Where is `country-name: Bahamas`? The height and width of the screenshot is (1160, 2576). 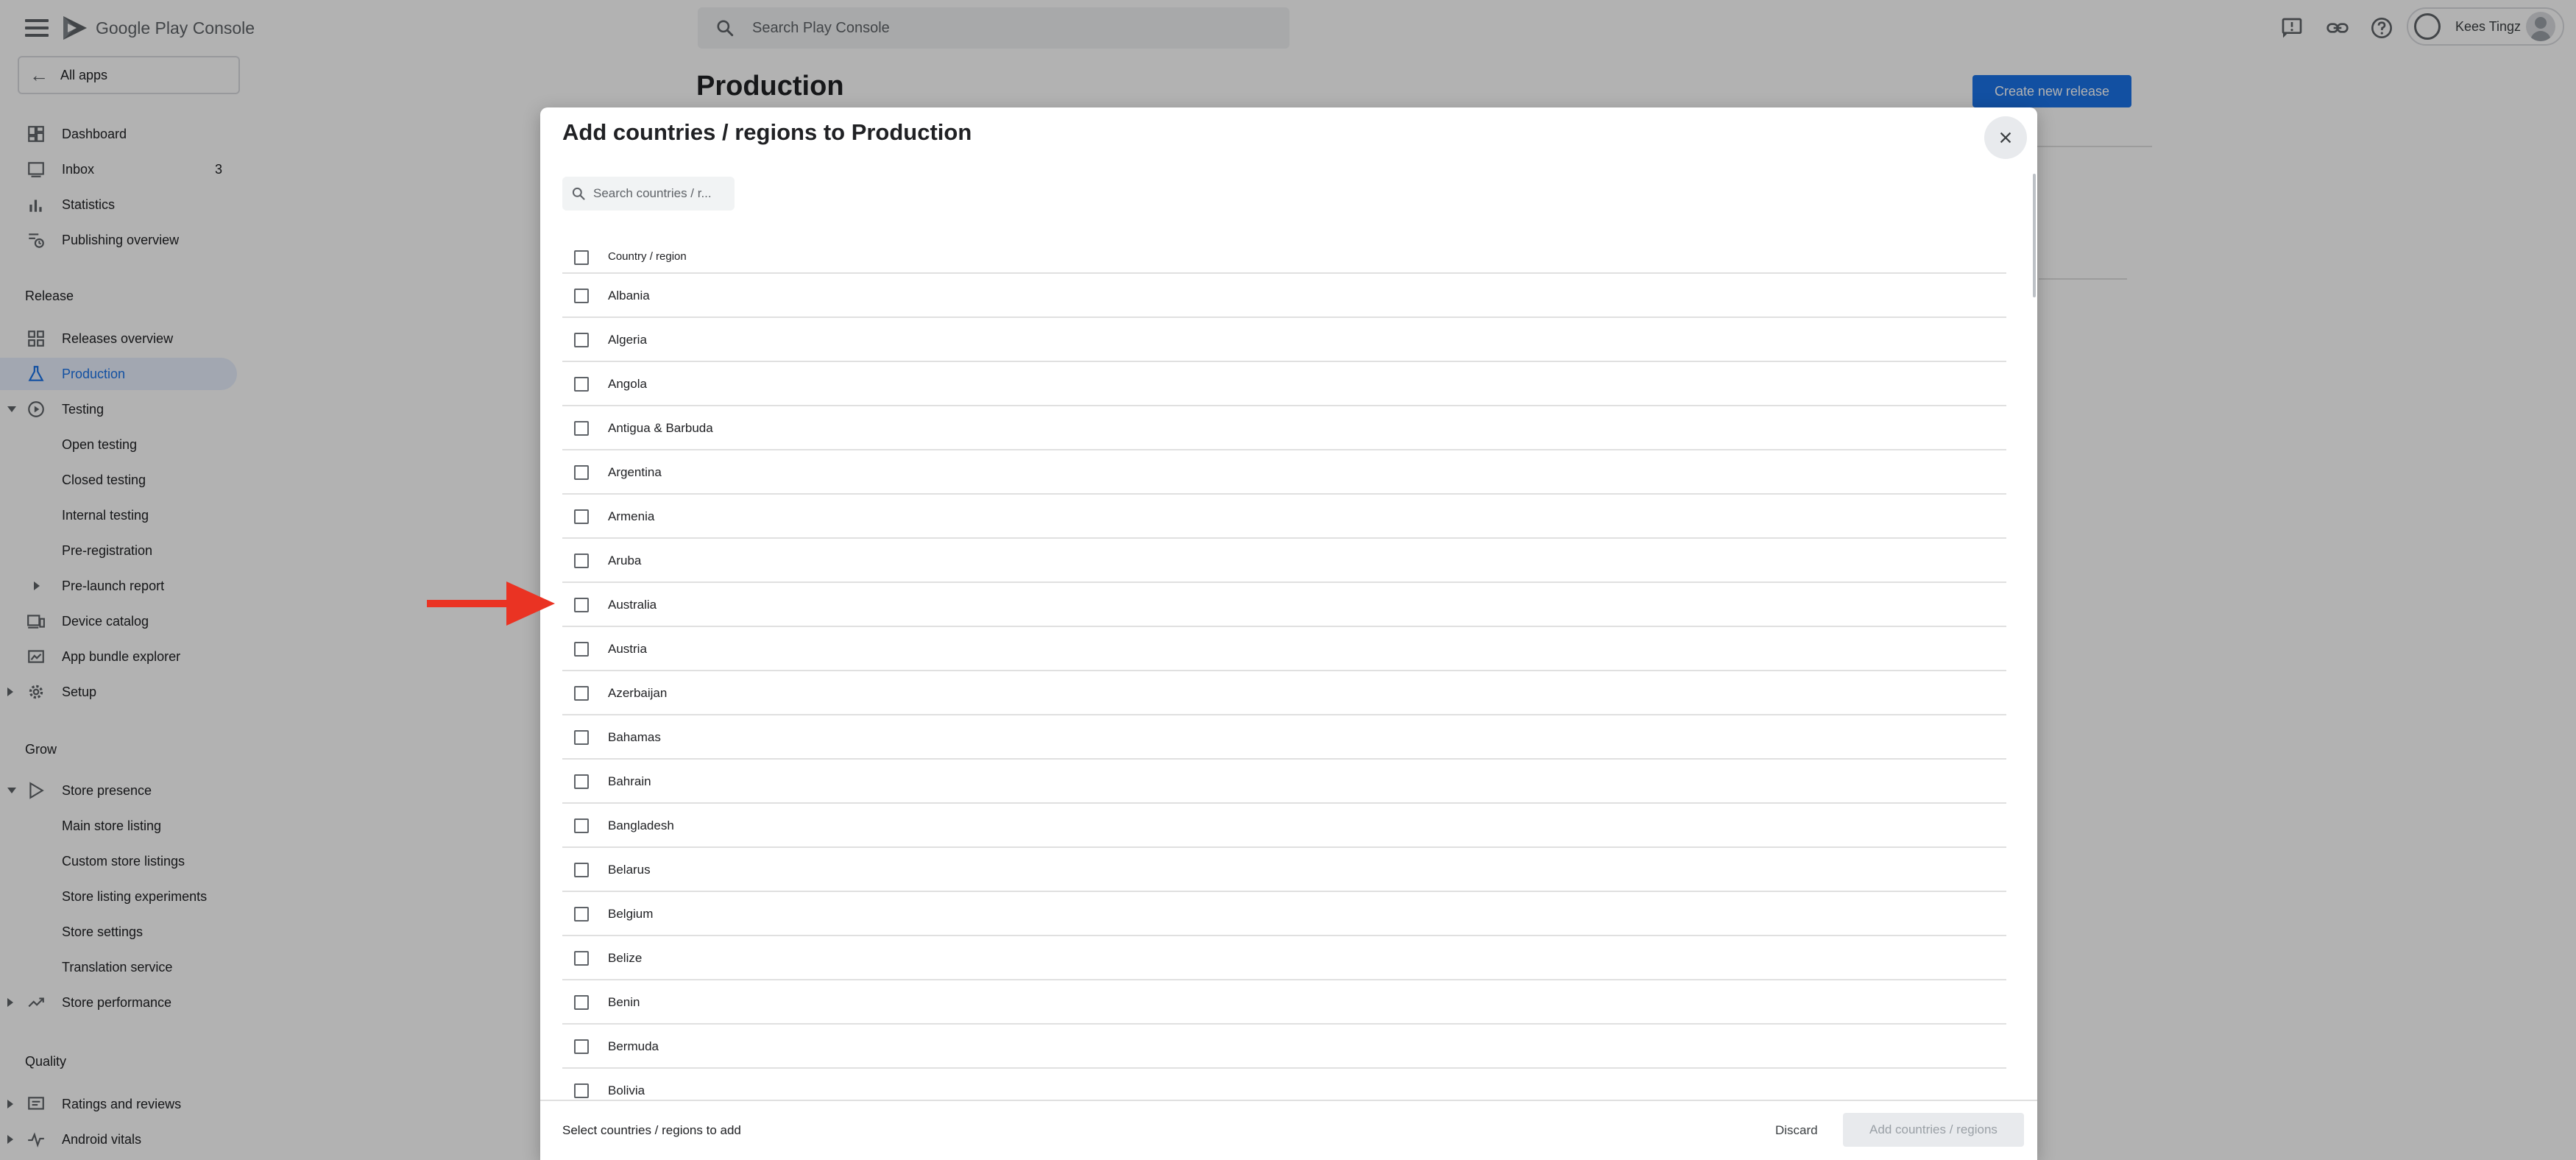 country-name: Bahamas is located at coordinates (634, 737).